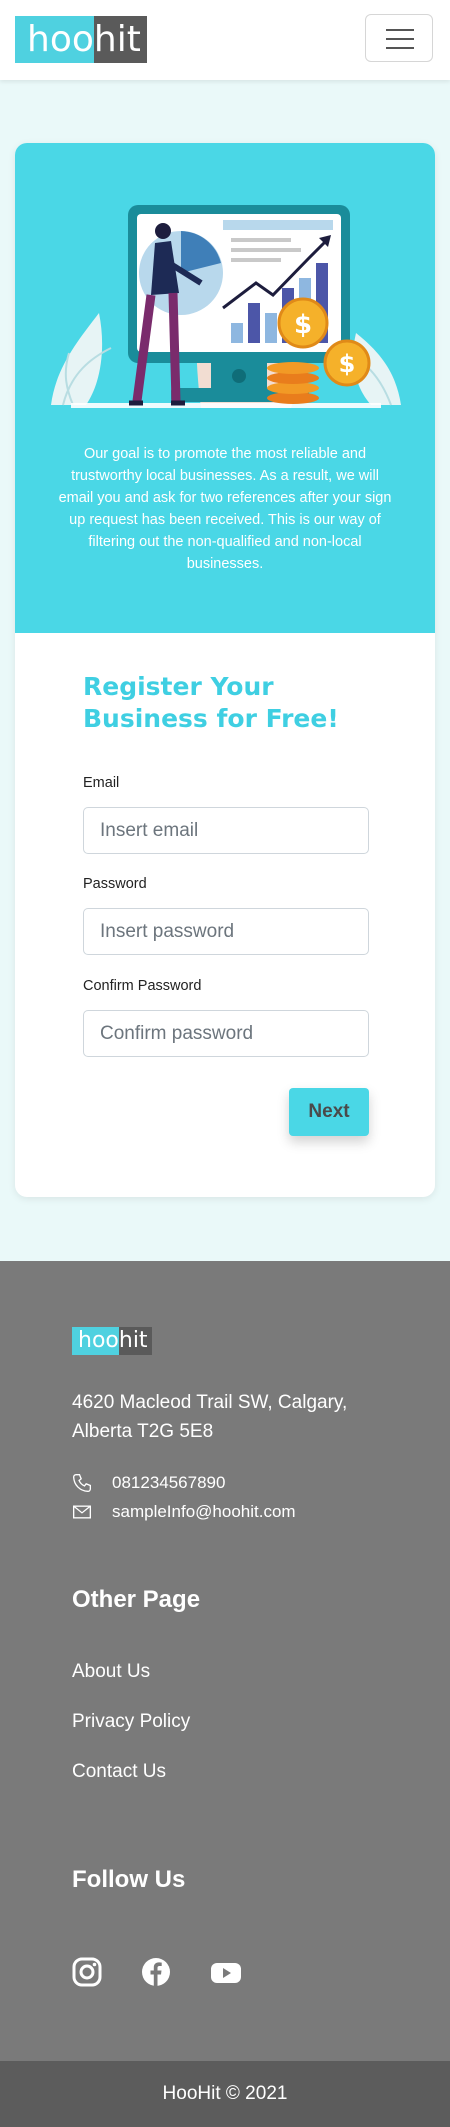  I want to click on email-field, so click(226, 830).